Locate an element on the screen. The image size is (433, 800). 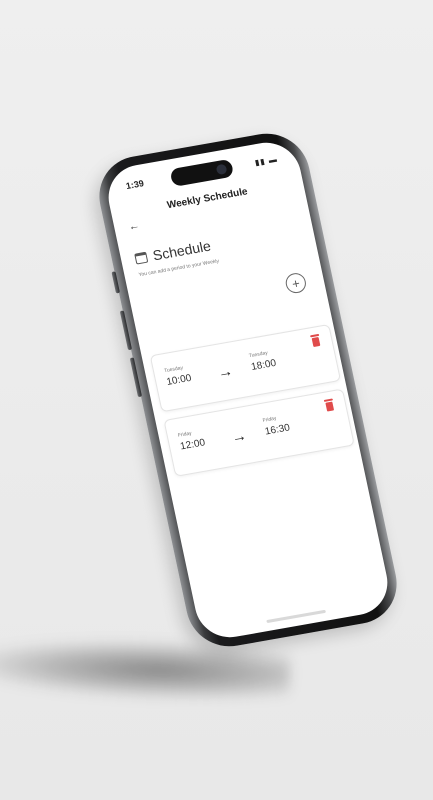
camera-icon is located at coordinates (221, 169).